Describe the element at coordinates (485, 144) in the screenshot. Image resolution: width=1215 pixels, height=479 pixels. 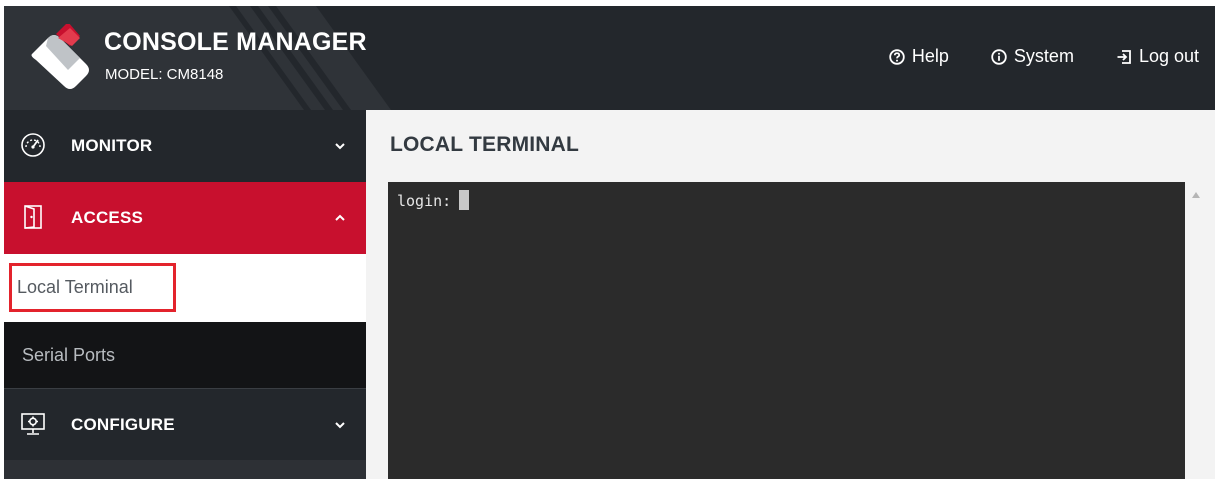
I see `page-title: LOCAL TERMINAL` at that location.